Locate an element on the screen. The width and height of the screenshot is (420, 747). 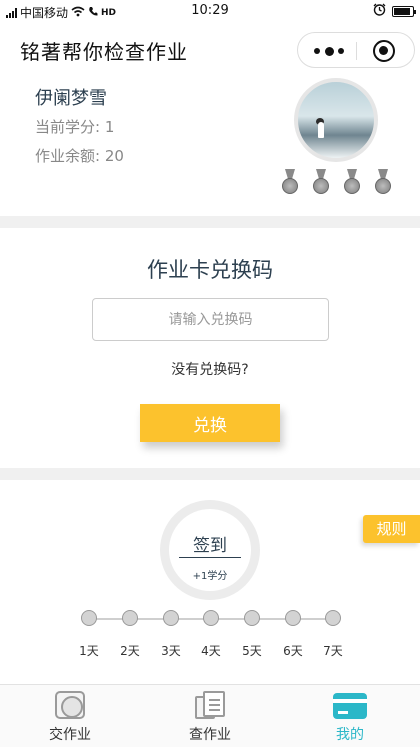
homework-balance: 作业余额: 20 is located at coordinates (79, 156).